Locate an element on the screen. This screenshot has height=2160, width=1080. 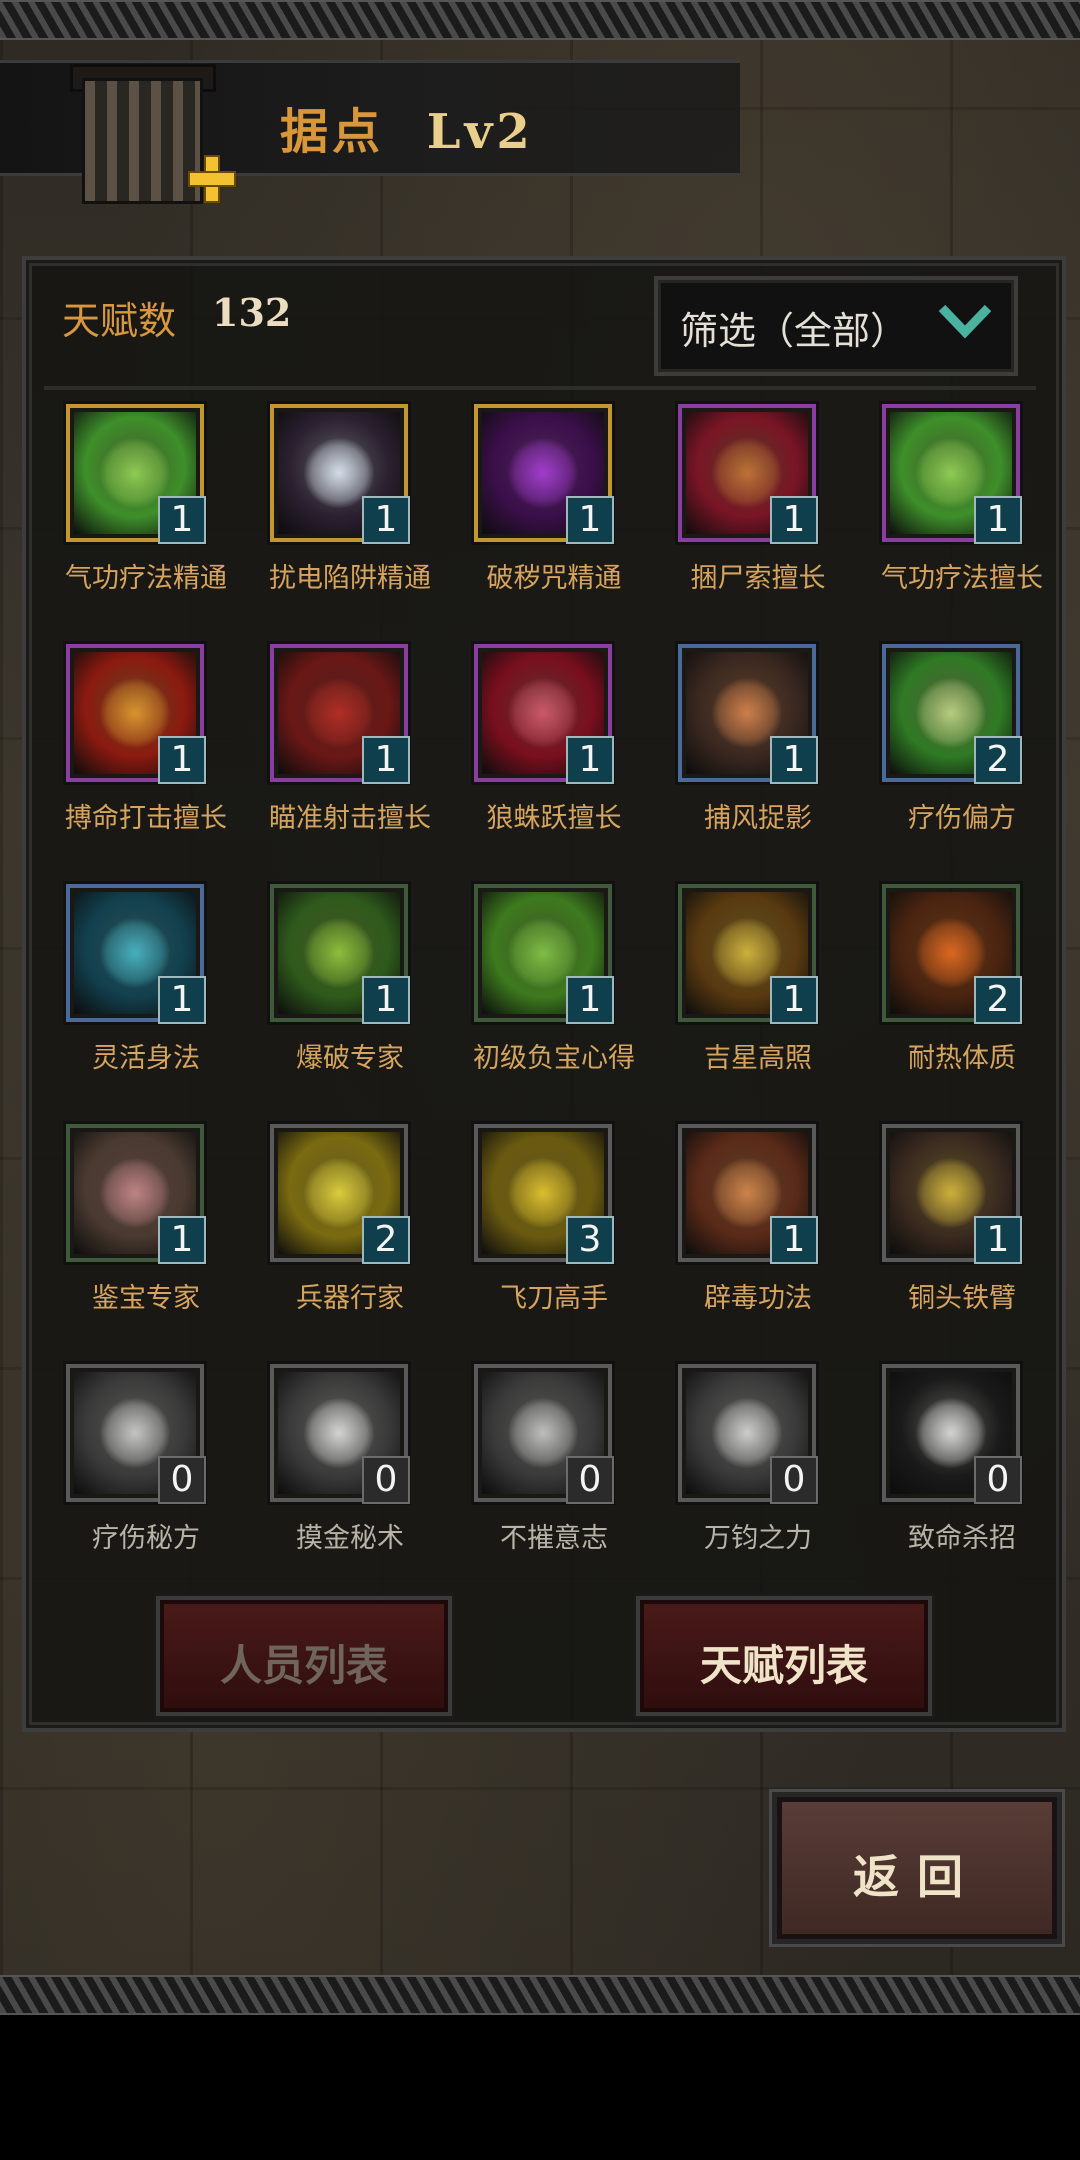
talent-name: 万钧之力 is located at coordinates (758, 1538).